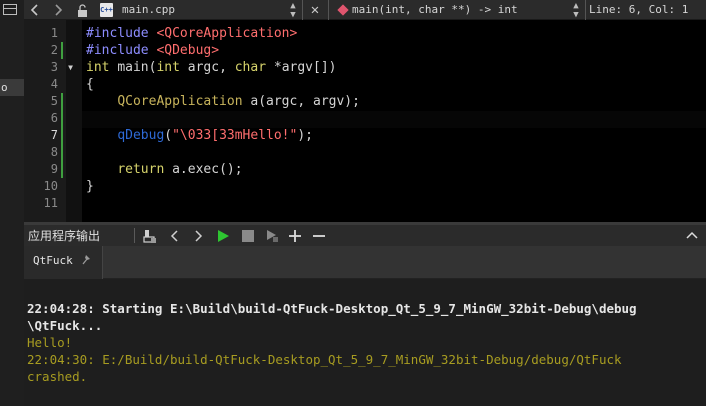 Image resolution: width=706 pixels, height=406 pixels. I want to click on code-token: main(, so click(137, 67).